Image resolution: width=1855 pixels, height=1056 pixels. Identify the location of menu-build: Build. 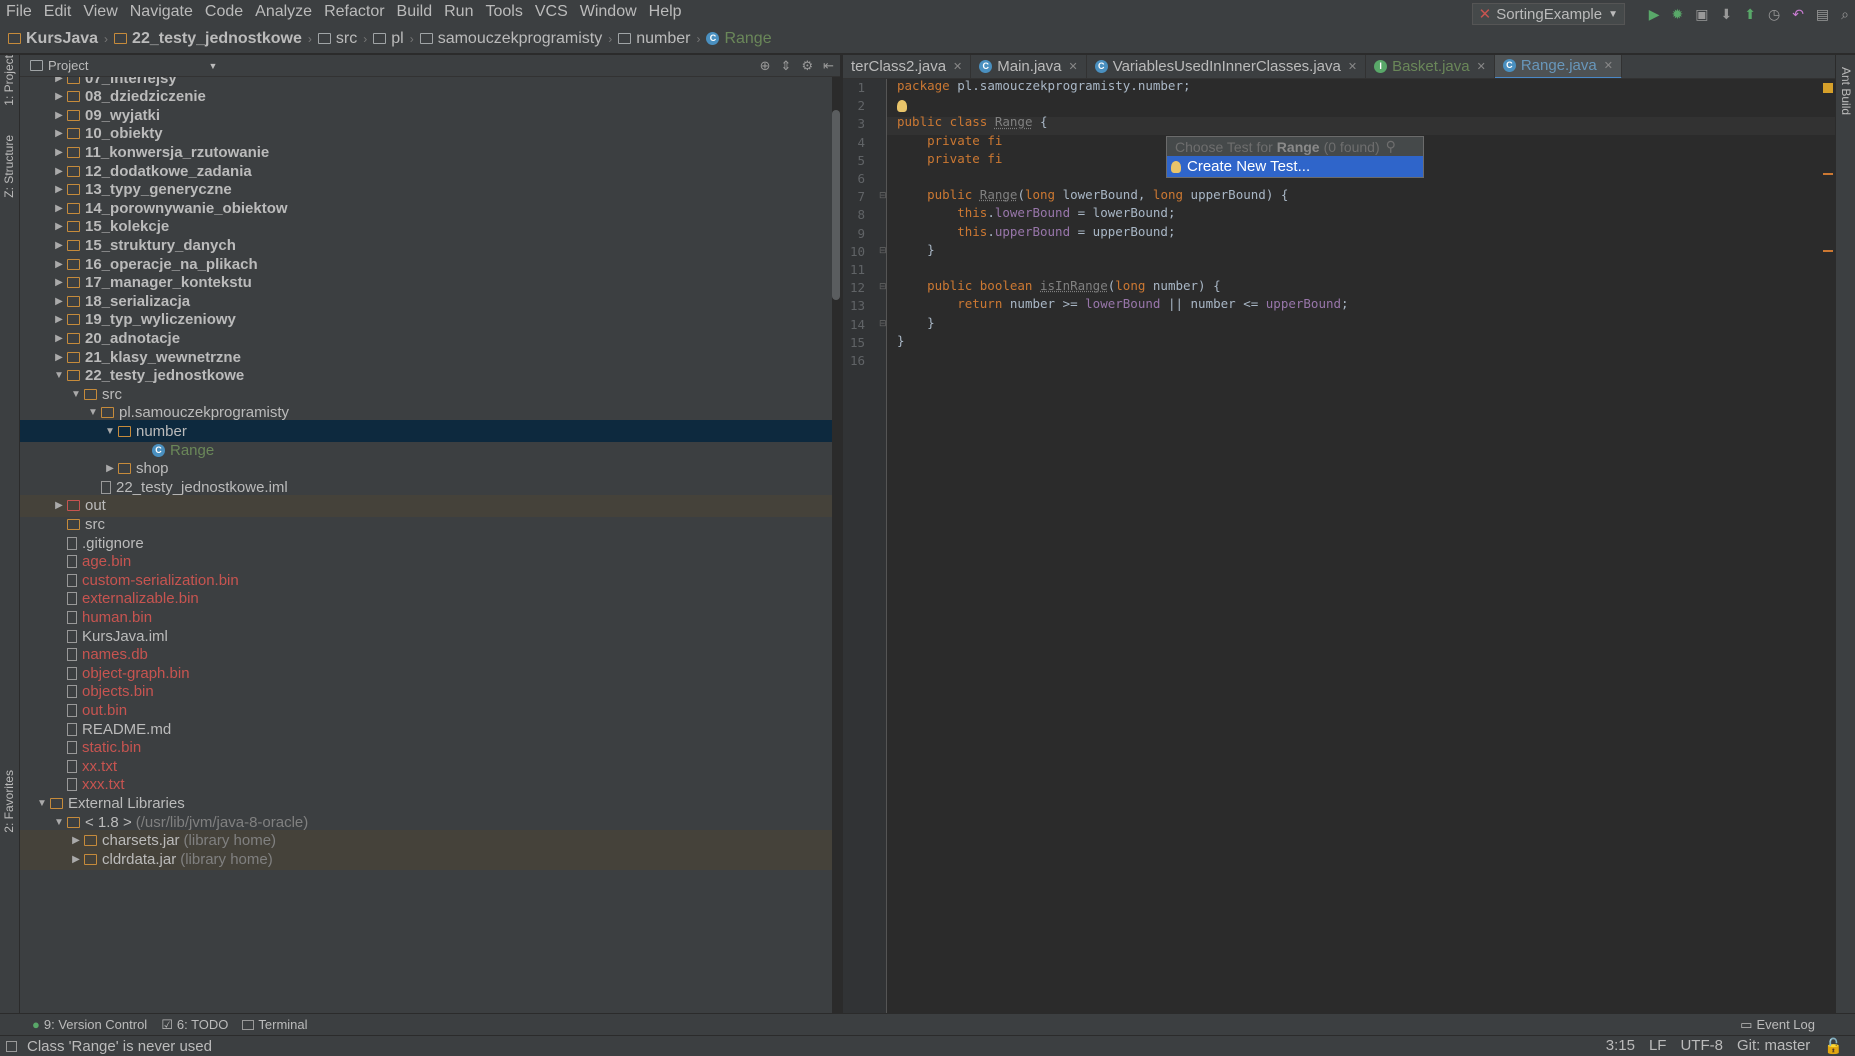
(415, 12).